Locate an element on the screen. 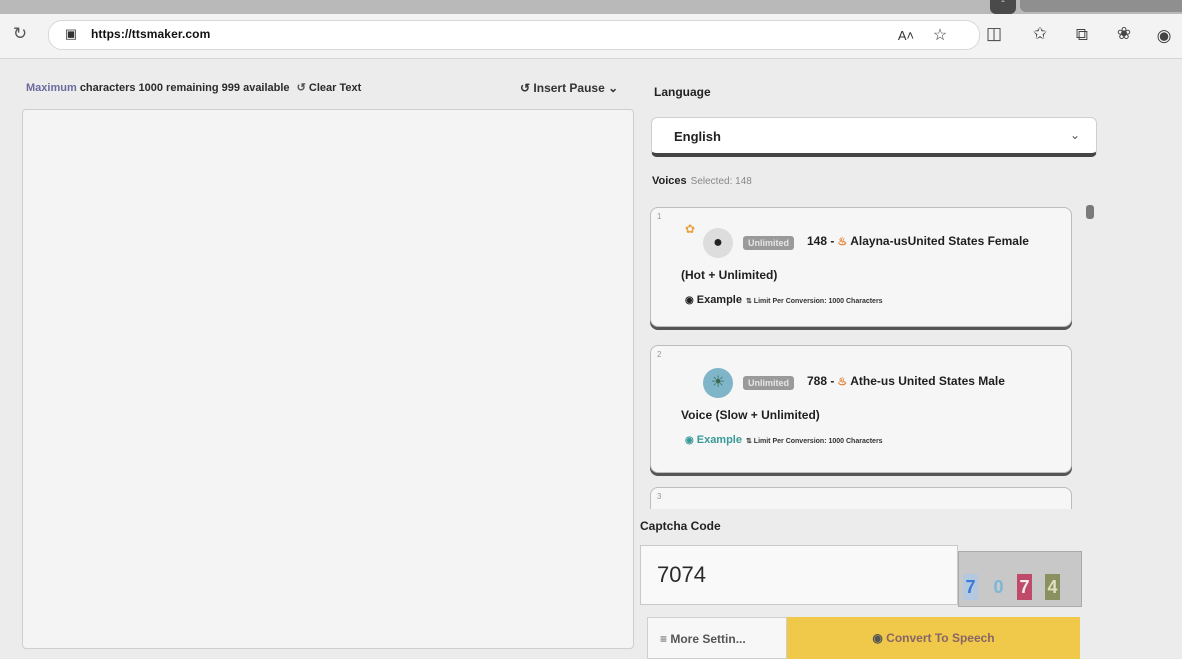  voice-number: 2 is located at coordinates (659, 354).